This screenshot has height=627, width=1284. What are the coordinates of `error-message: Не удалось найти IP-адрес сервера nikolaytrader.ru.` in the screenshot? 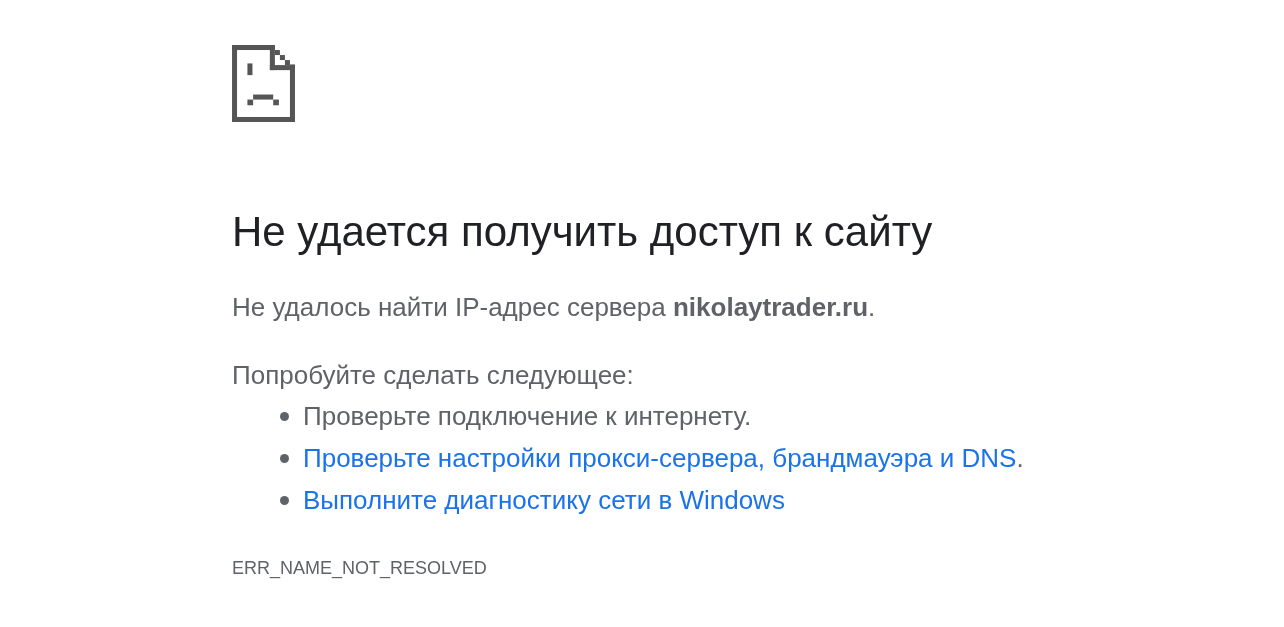 It's located at (554, 307).